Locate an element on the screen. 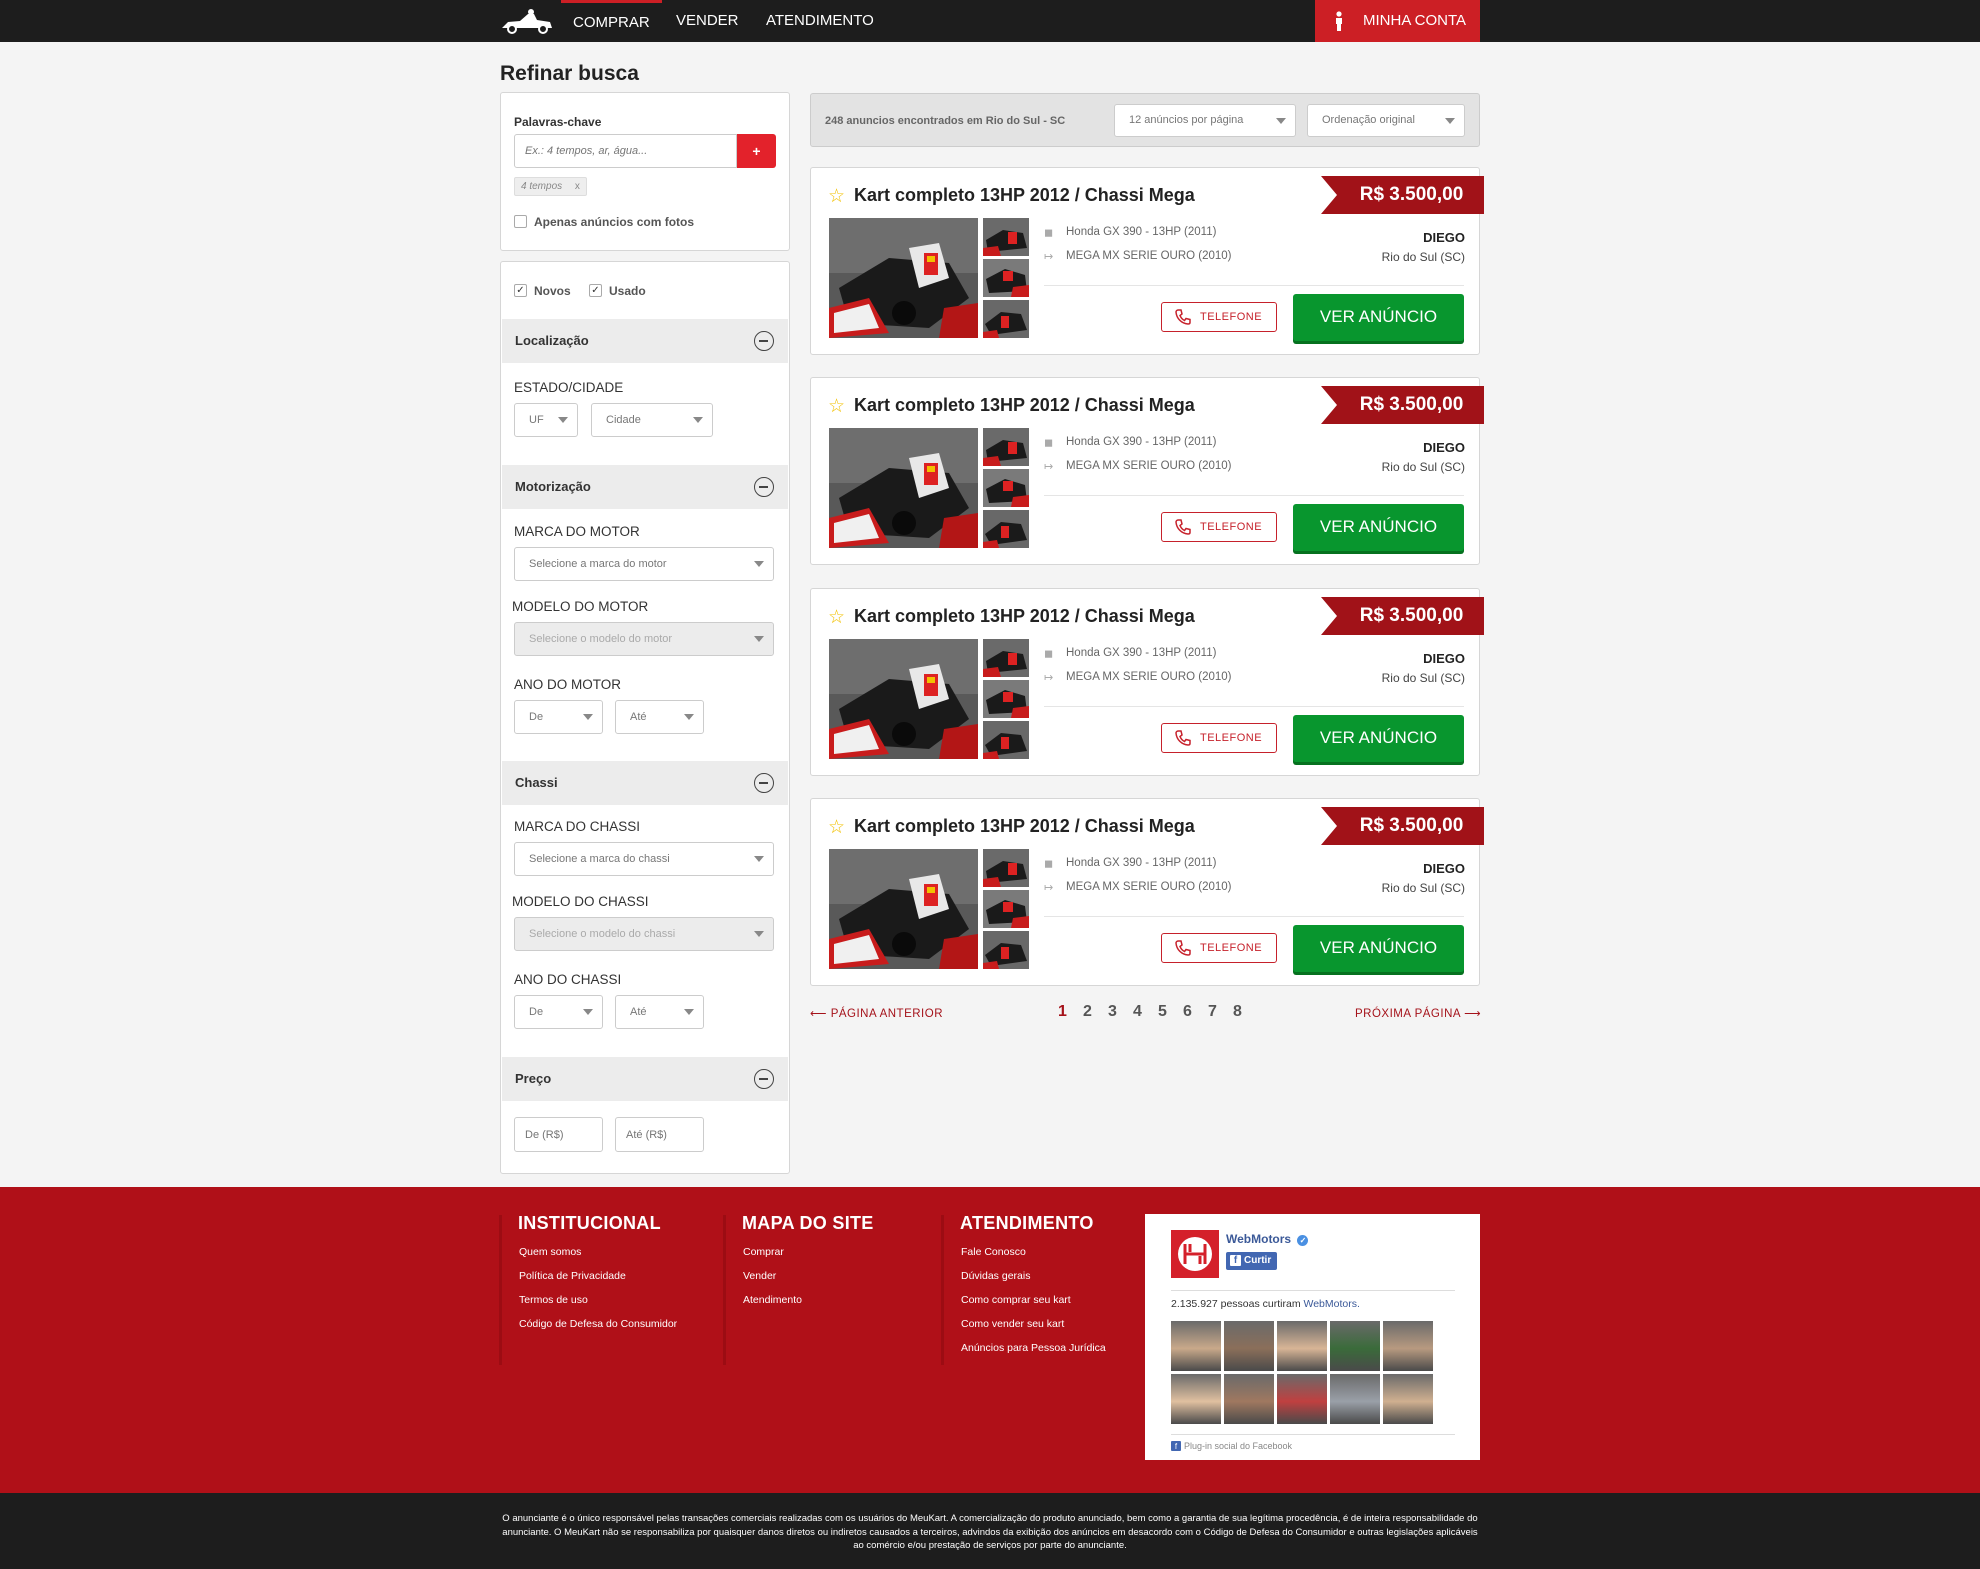 The image size is (1980, 1569). footer-link: Política de Privacidade is located at coordinates (572, 1276).